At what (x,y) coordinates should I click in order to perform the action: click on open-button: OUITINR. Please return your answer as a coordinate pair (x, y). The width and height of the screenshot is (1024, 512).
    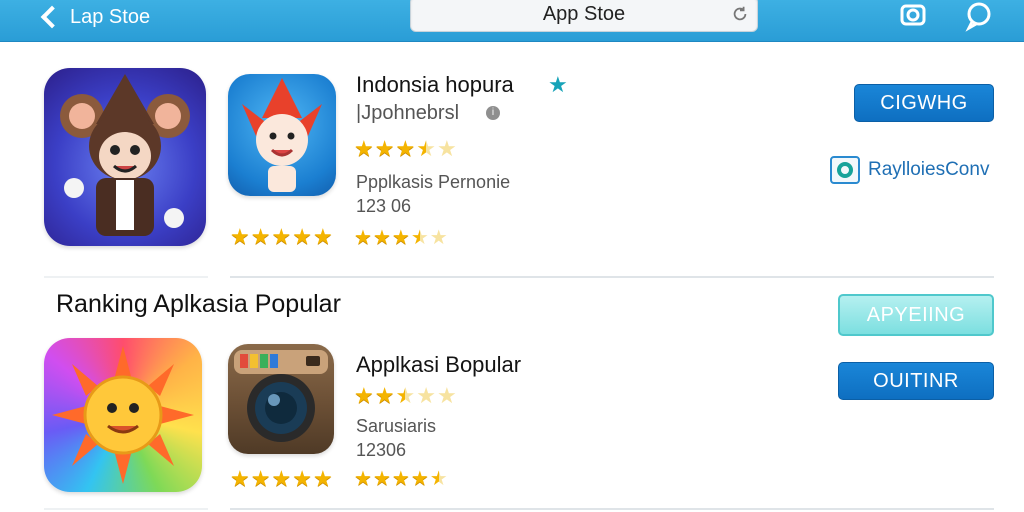
    Looking at the image, I should click on (916, 381).